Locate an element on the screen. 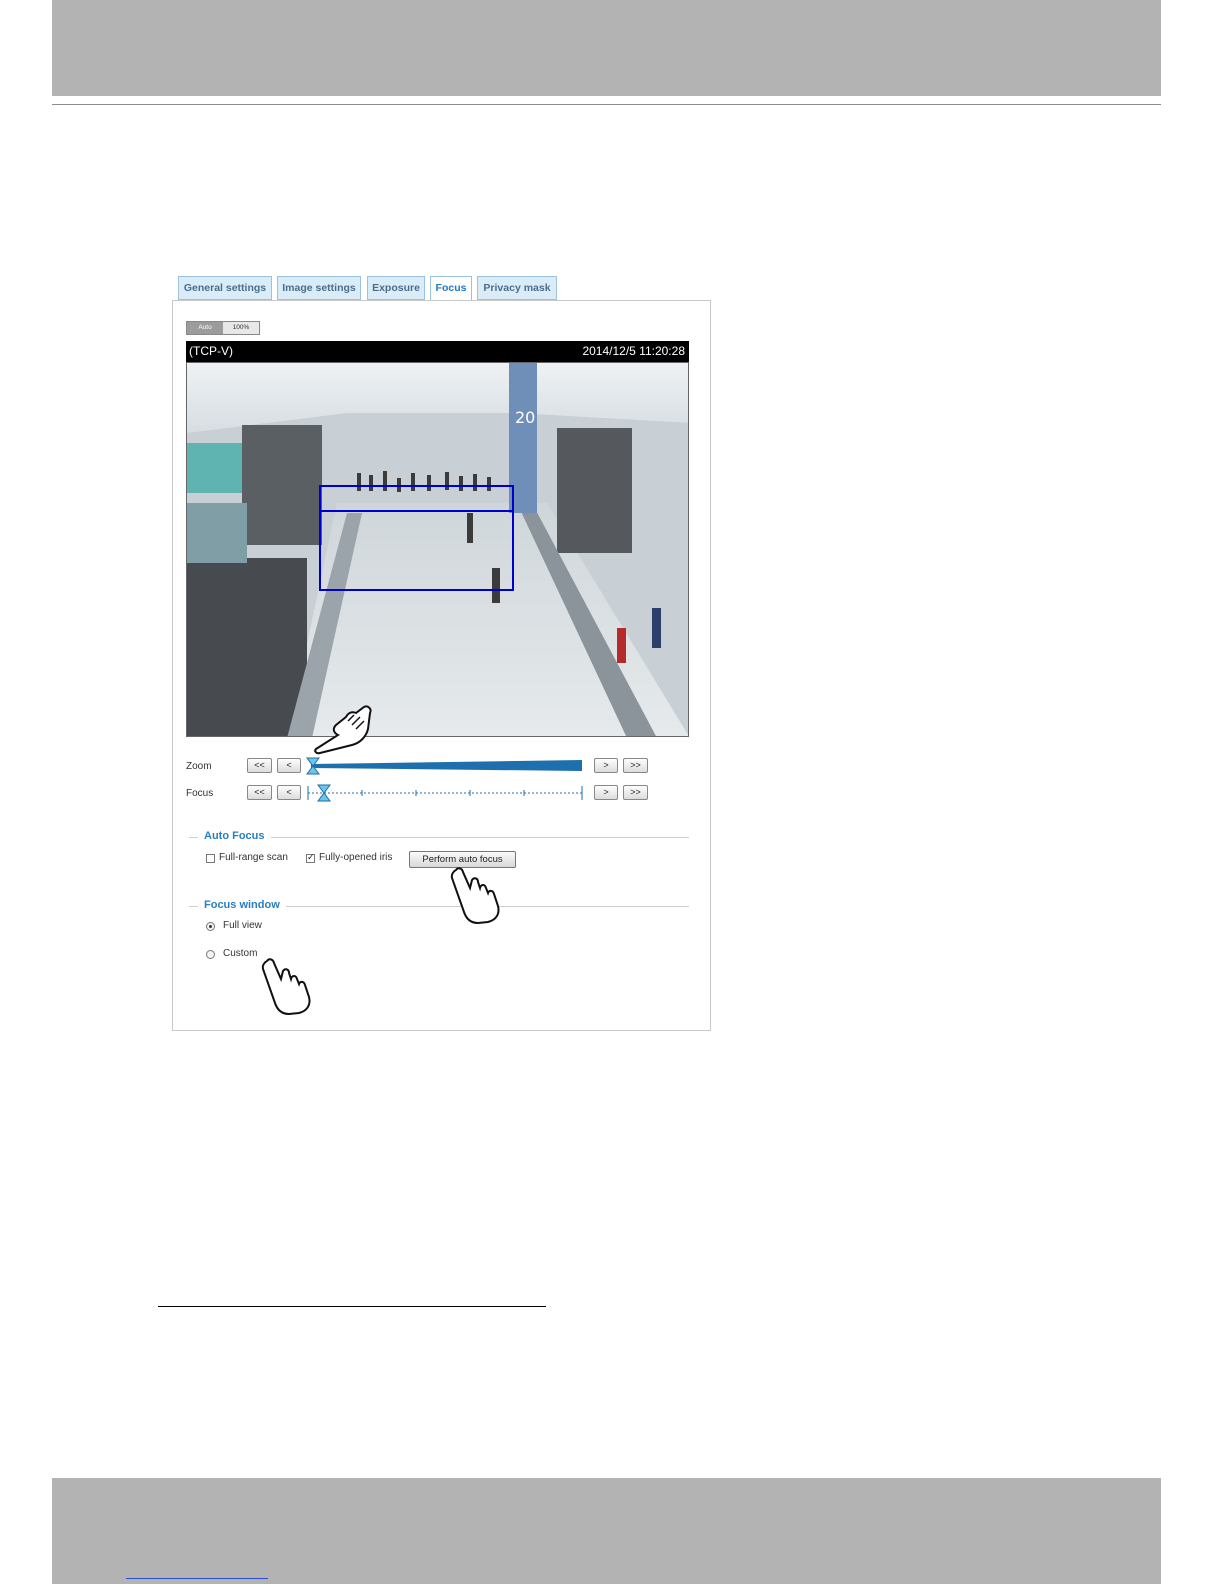 This screenshot has width=1224, height=1584. view-100-option: 100% is located at coordinates (241, 328).